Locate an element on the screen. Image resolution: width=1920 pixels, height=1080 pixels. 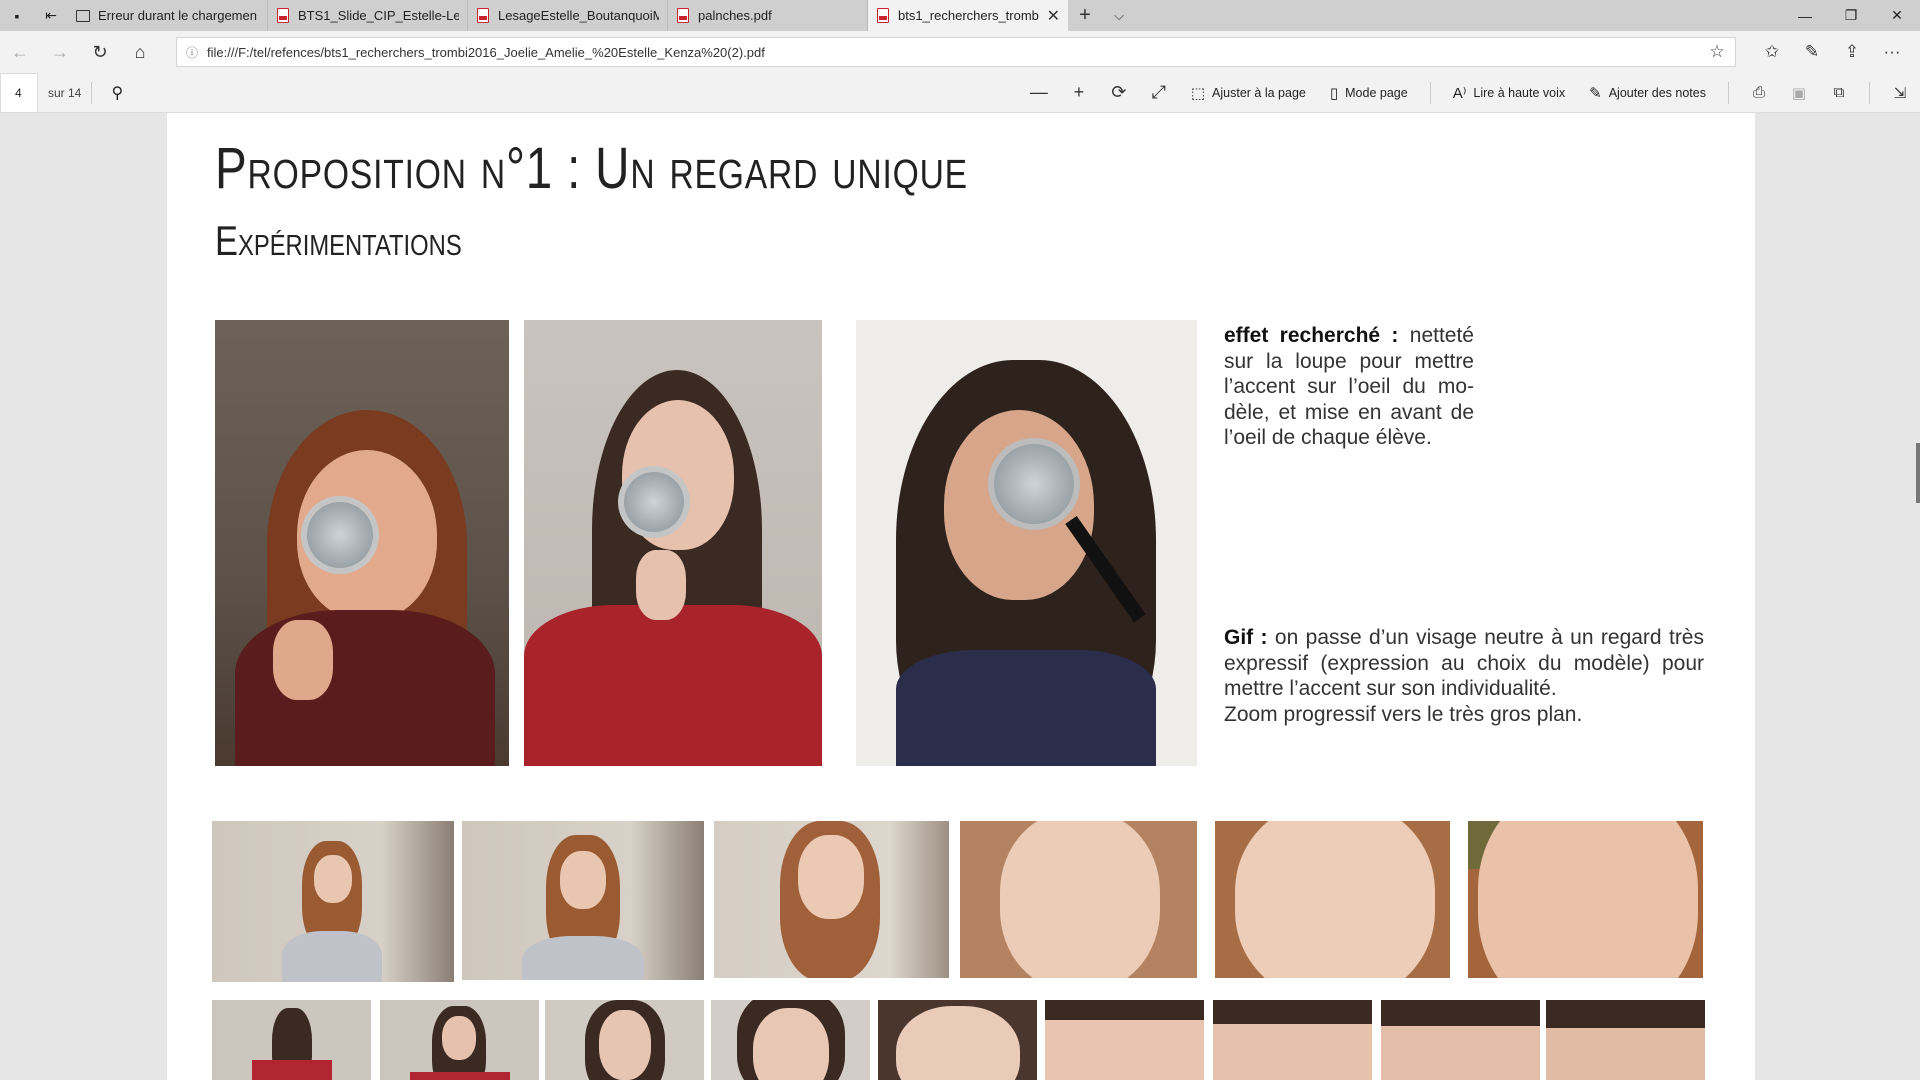
gif-text-zoom: Zoom progressif vers le très gros plan. is located at coordinates (1403, 714).